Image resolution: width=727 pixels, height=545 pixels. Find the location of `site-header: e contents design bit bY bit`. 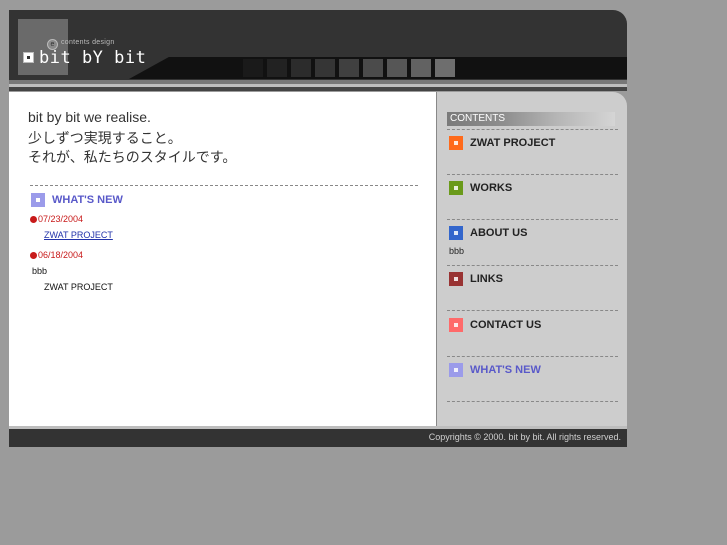

site-header: e contents design bit bY bit is located at coordinates (318, 45).